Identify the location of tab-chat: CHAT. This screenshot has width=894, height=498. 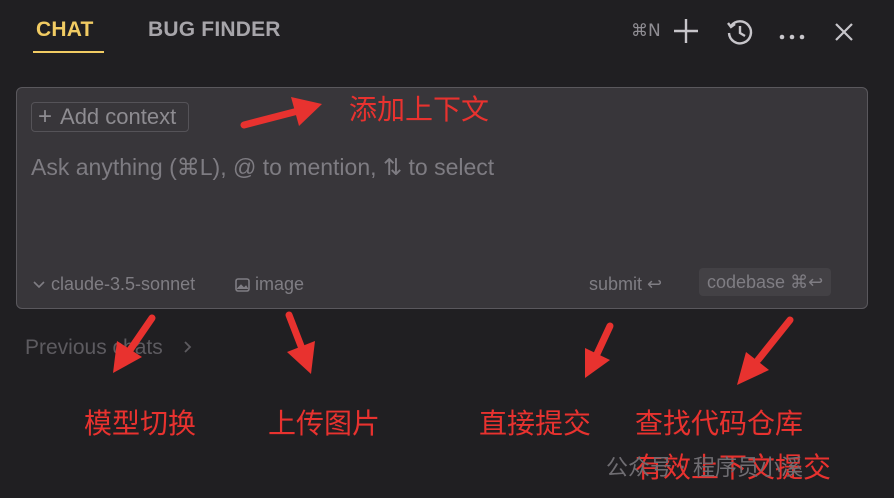
(65, 30).